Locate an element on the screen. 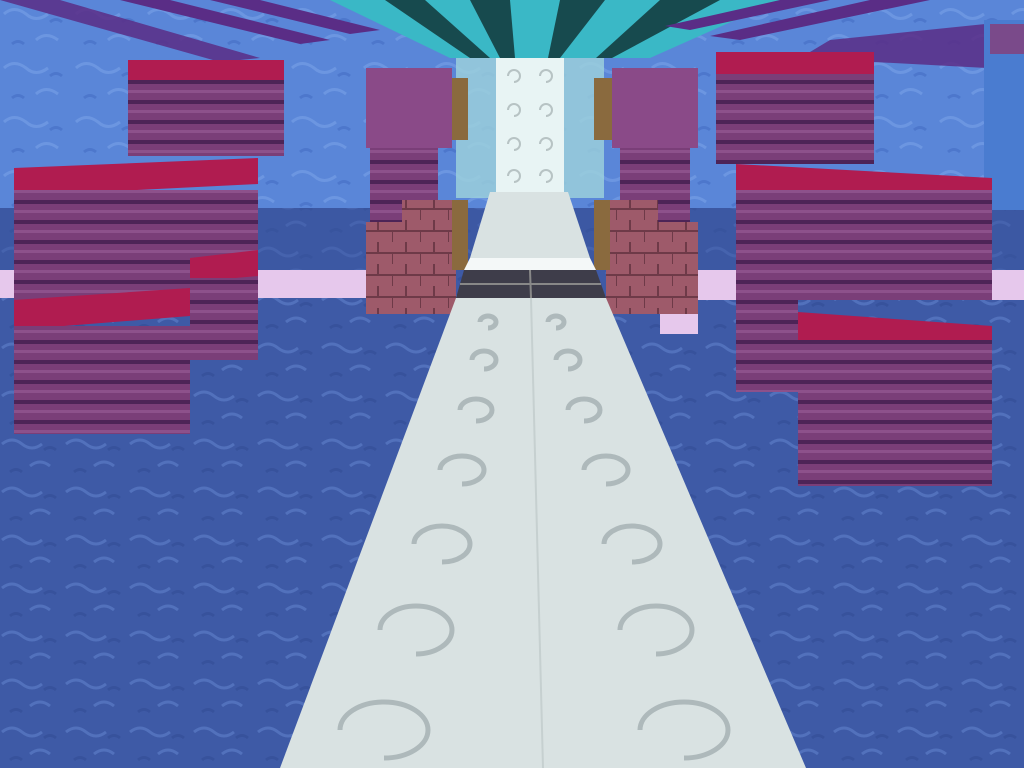 Image resolution: width=1024 pixels, height=768 pixels. crimson-cap-back-left is located at coordinates (206, 70).